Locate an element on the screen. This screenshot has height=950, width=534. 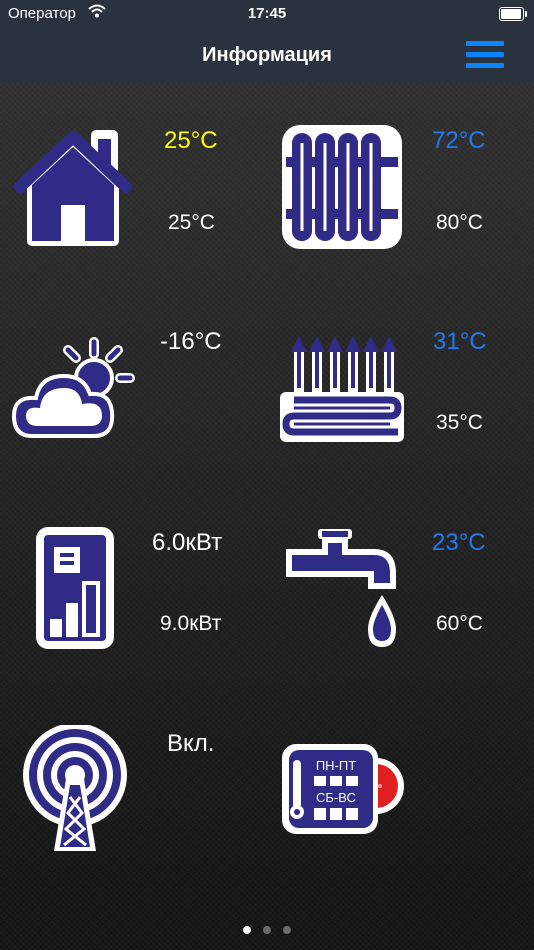
indoor-temperature: 25°C is located at coordinates (191, 140).